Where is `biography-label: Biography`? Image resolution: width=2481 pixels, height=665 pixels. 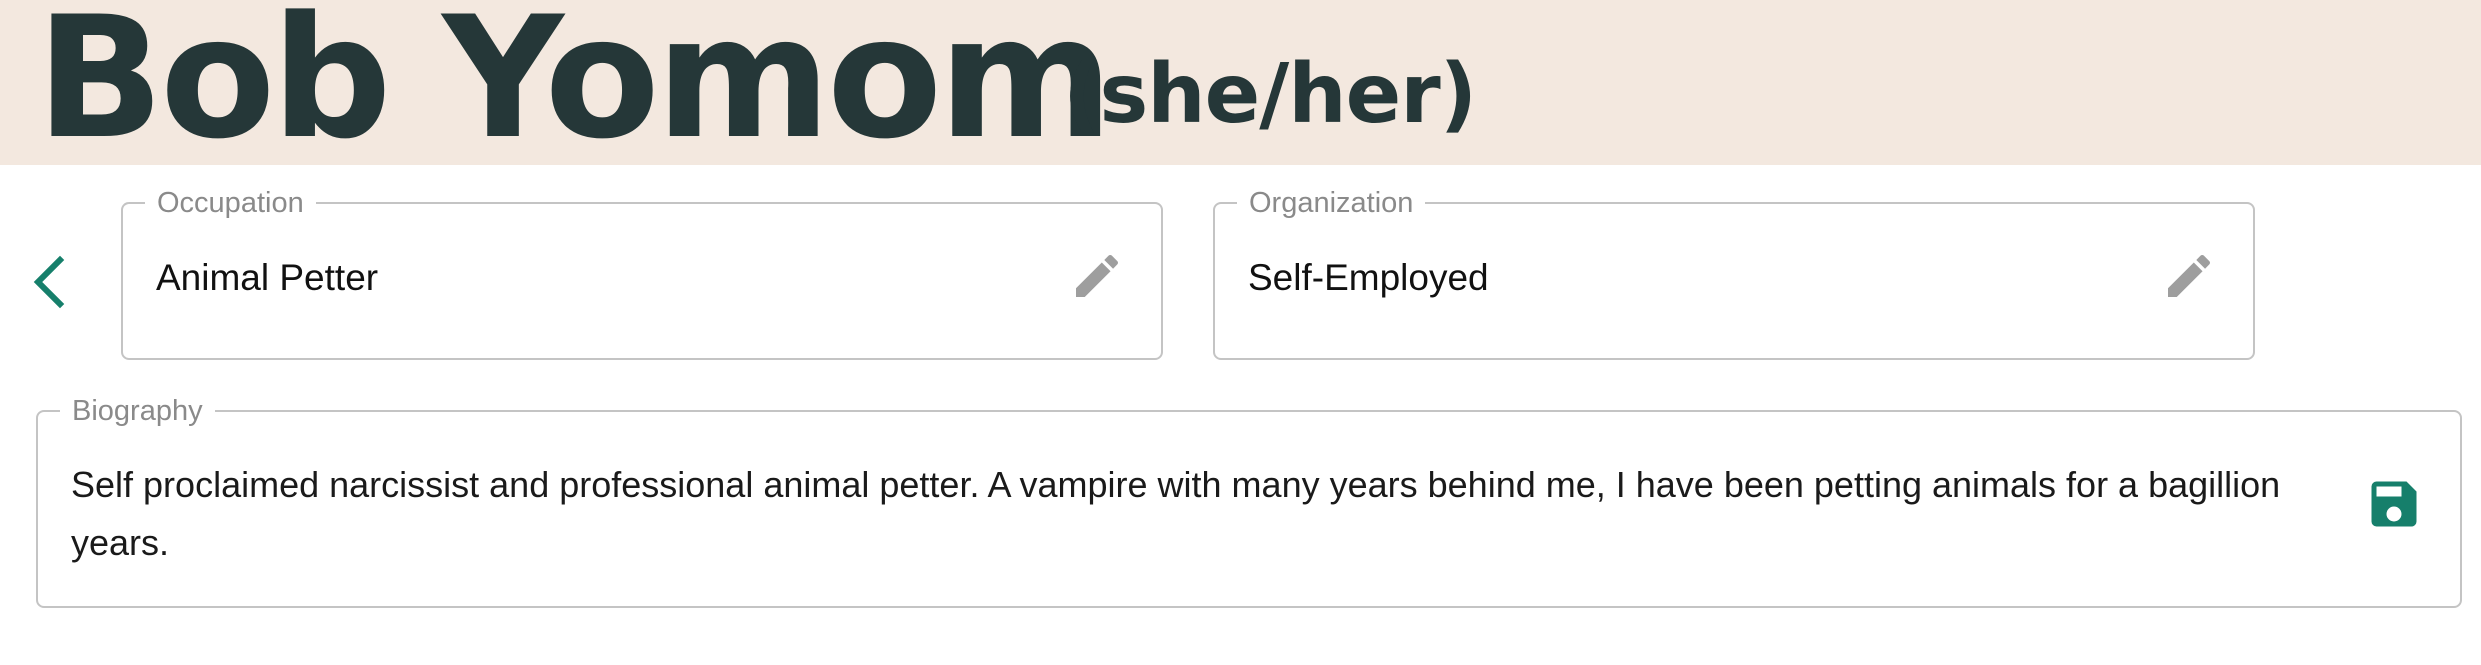 biography-label: Biography is located at coordinates (137, 411).